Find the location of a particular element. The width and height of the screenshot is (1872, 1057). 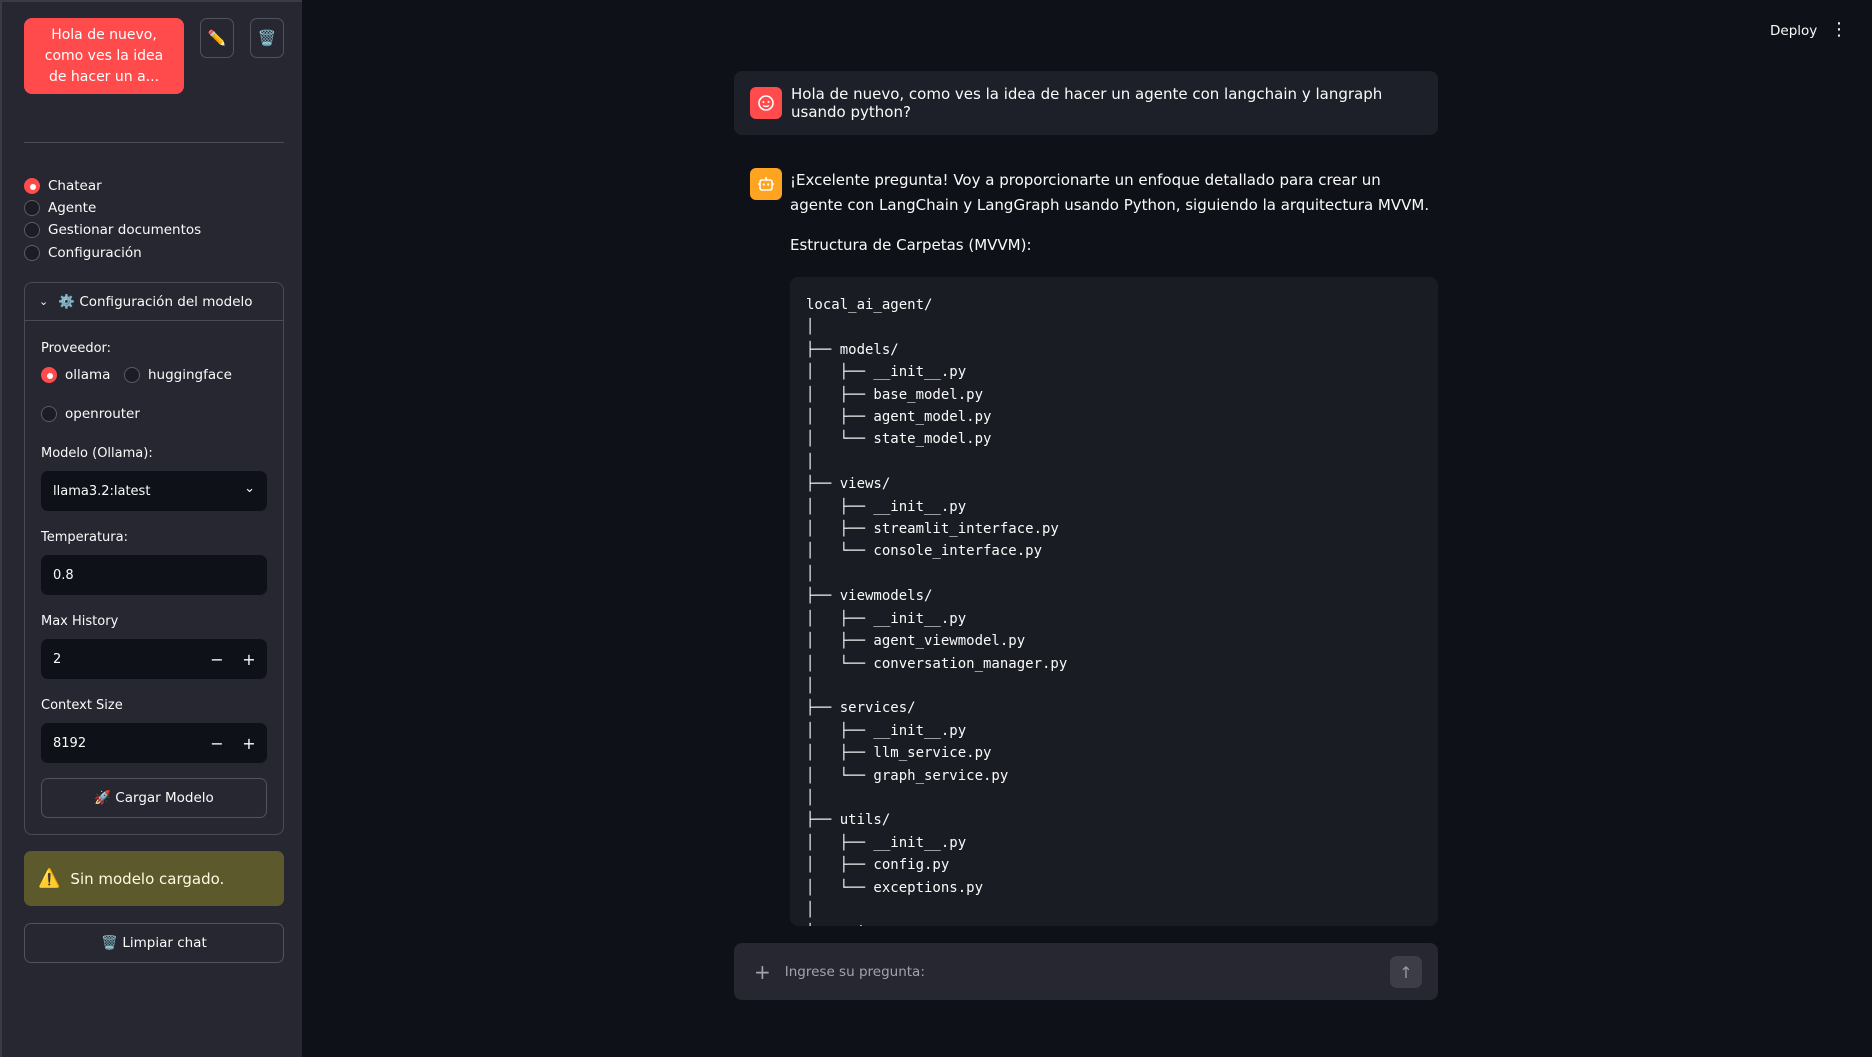

deploy-button: Deploy is located at coordinates (1793, 31).